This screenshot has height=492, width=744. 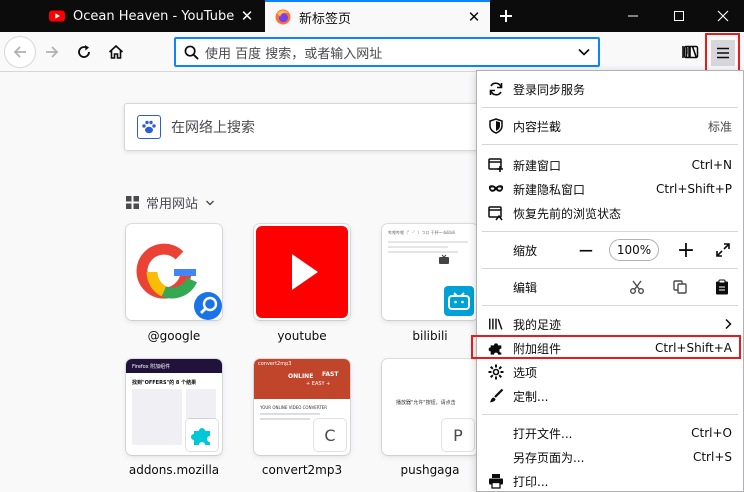 What do you see at coordinates (496, 165) in the screenshot?
I see `new-window-icon` at bounding box center [496, 165].